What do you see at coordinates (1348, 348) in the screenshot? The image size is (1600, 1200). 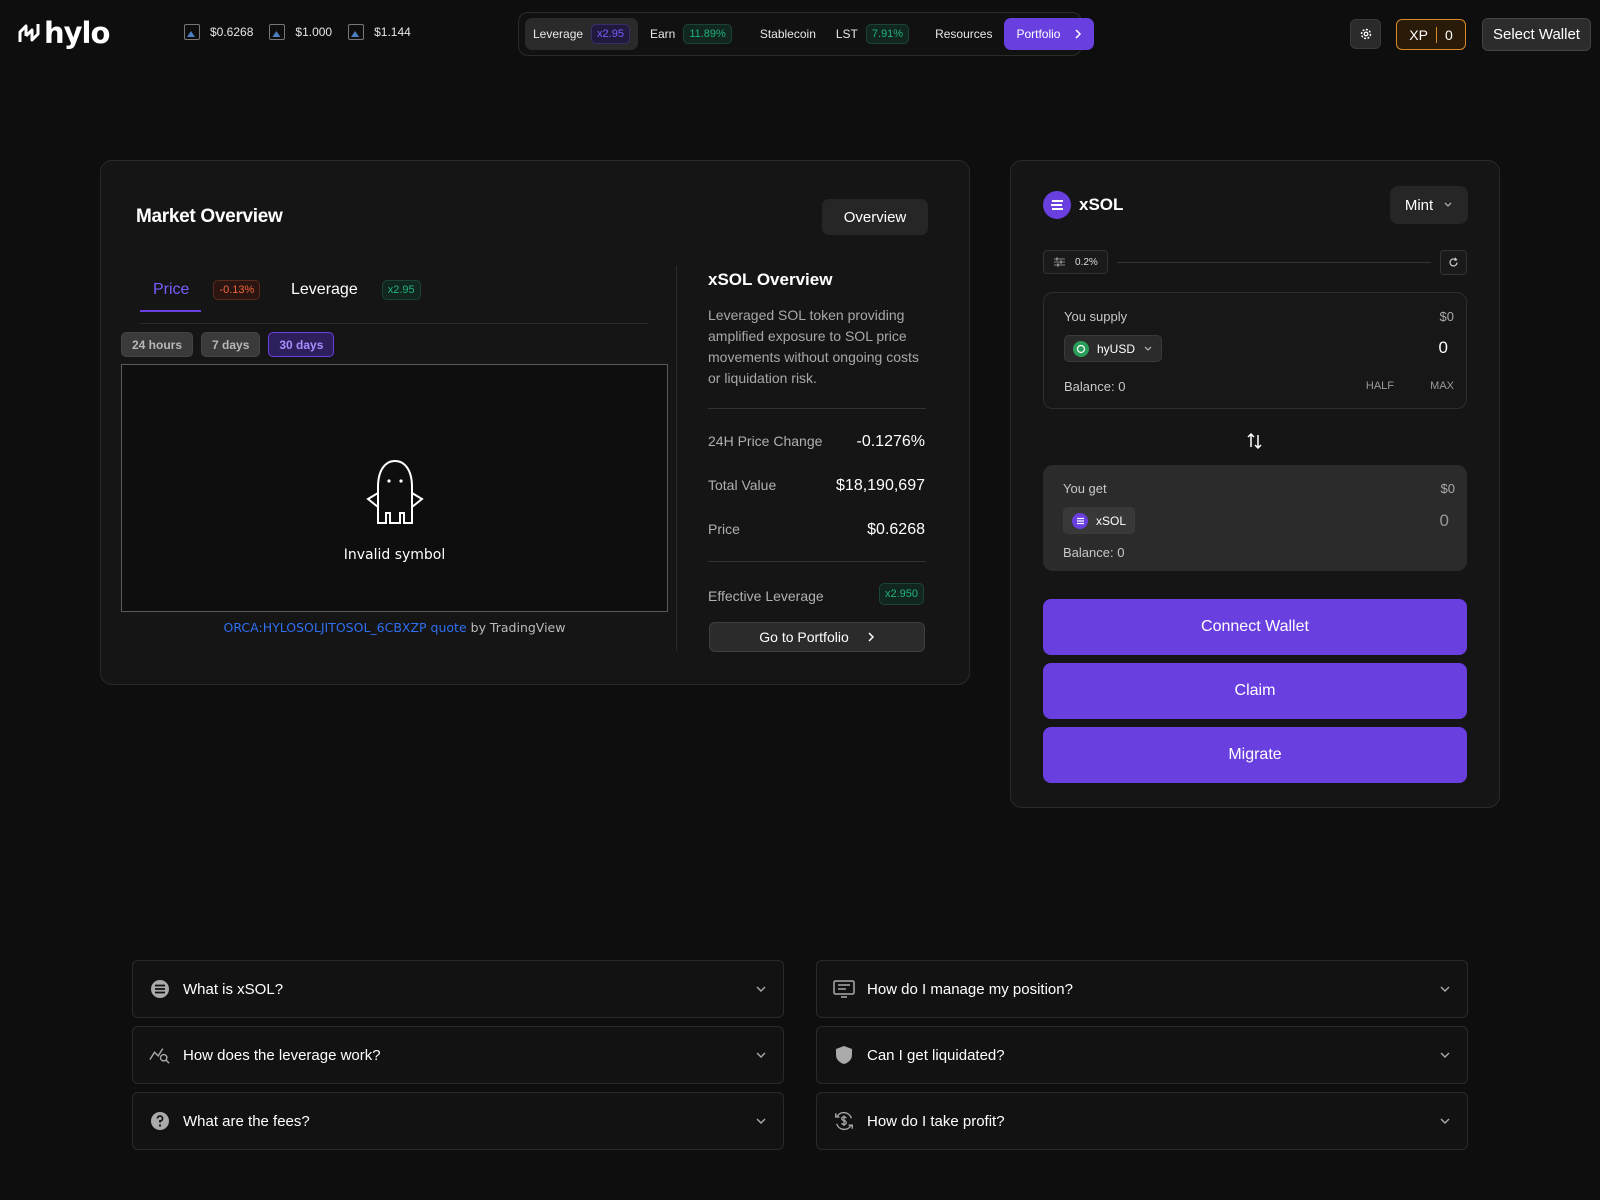 I see `supply-amount-input: 0` at bounding box center [1348, 348].